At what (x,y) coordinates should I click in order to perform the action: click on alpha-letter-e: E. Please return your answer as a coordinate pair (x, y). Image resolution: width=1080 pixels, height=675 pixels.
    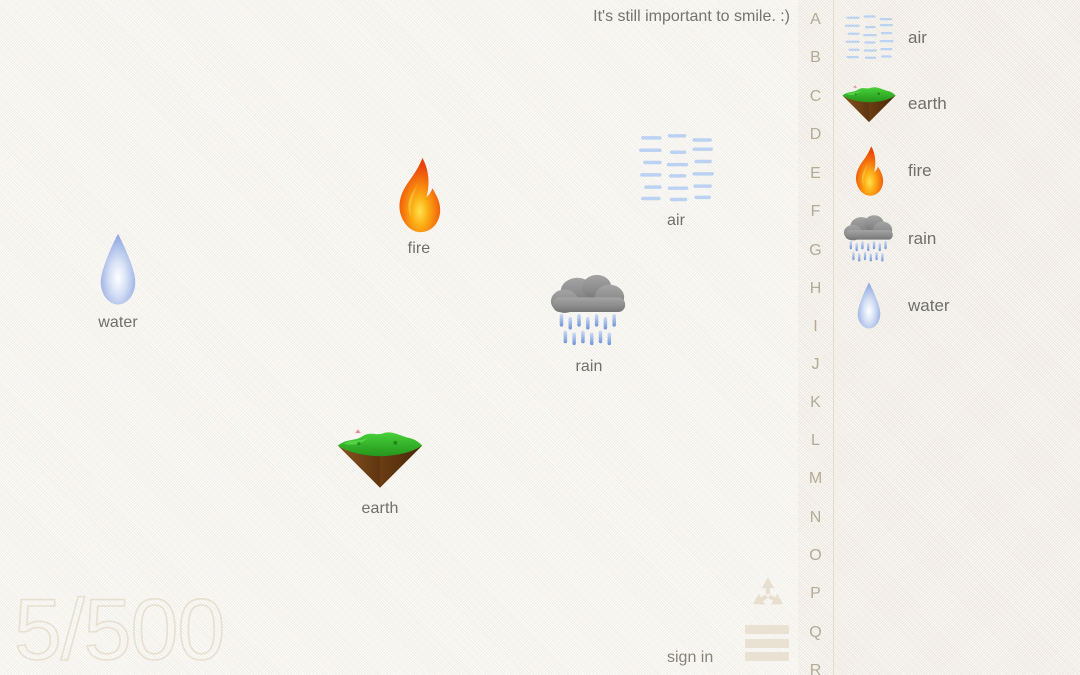
    Looking at the image, I should click on (815, 174).